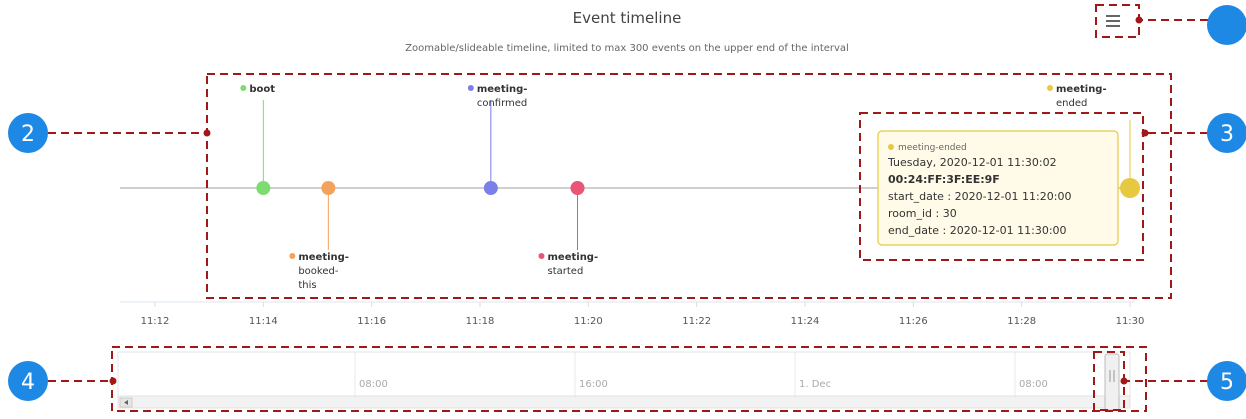 The width and height of the screenshot is (1246, 419). Describe the element at coordinates (588, 321) in the screenshot. I see `x-tick-label: 11:20` at that location.